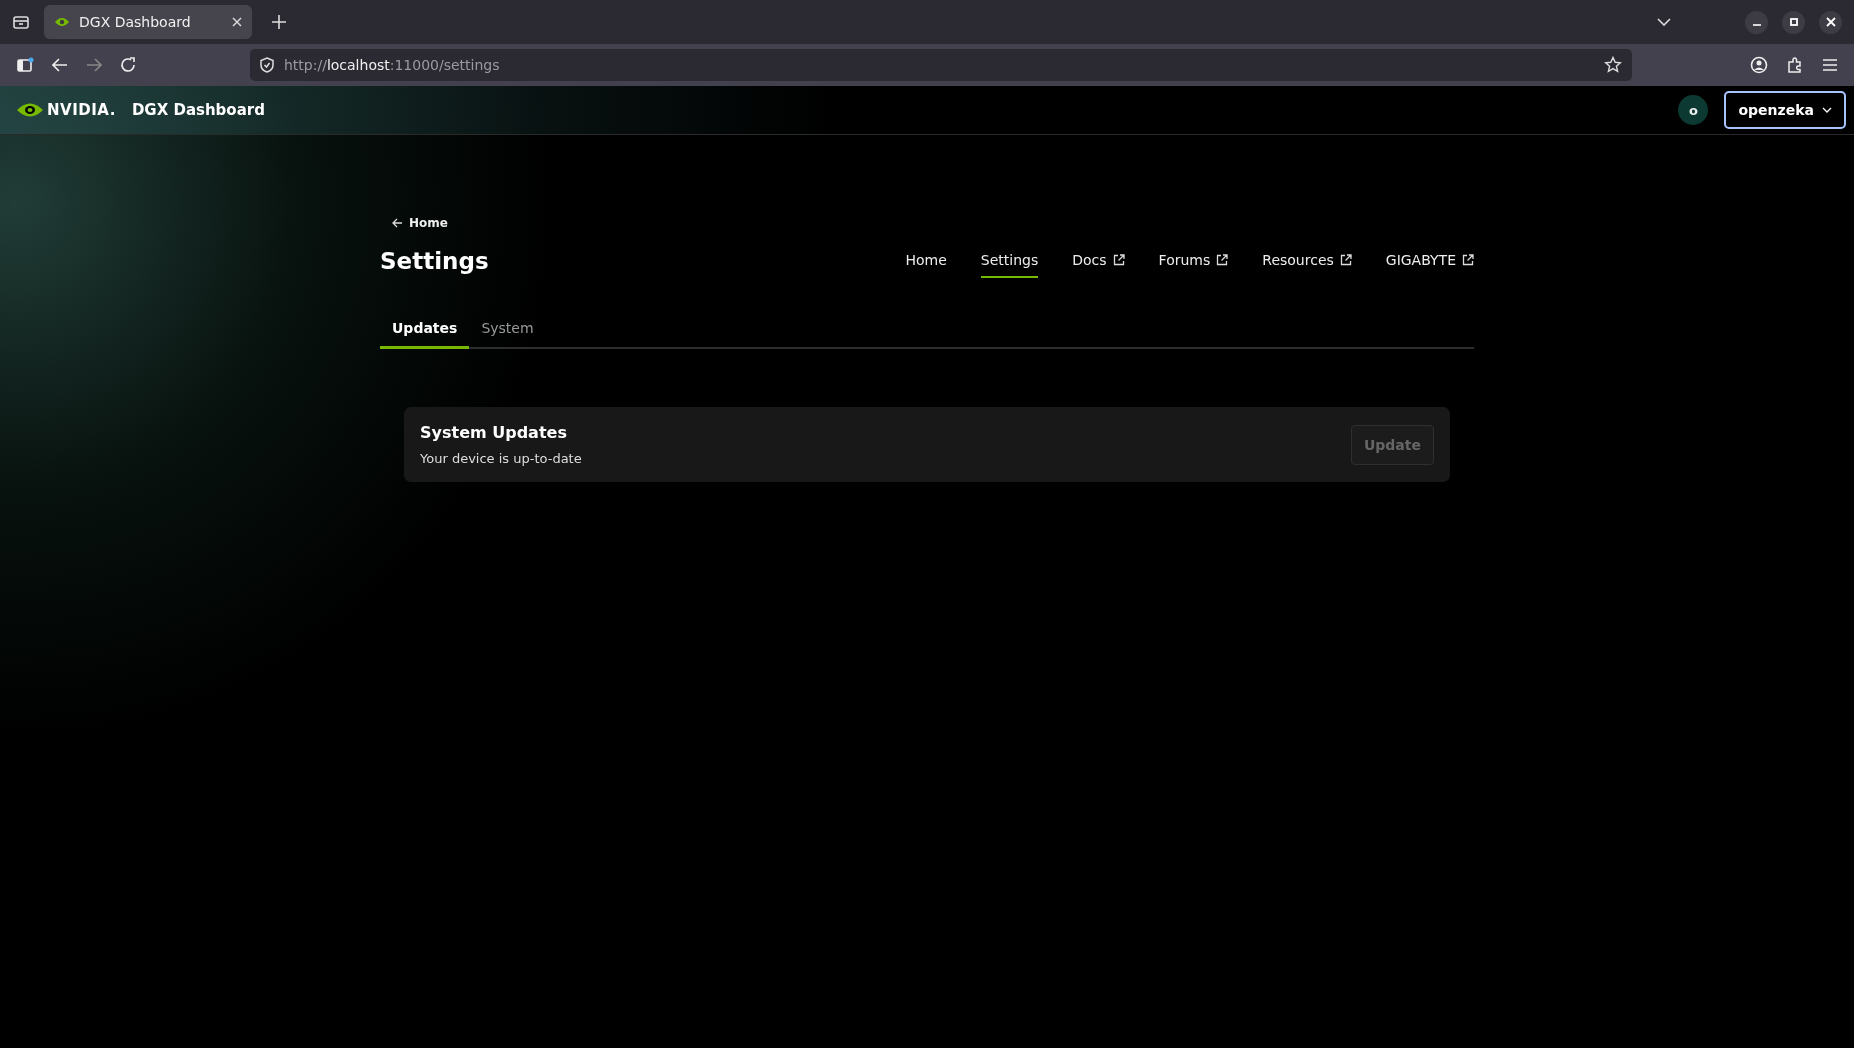 The image size is (1854, 1048). Describe the element at coordinates (1785, 110) in the screenshot. I see `user-menu-button: openzeka` at that location.